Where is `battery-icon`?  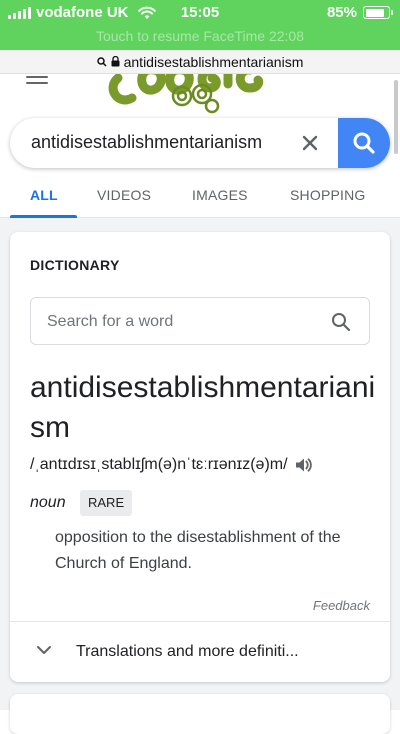 battery-icon is located at coordinates (378, 12).